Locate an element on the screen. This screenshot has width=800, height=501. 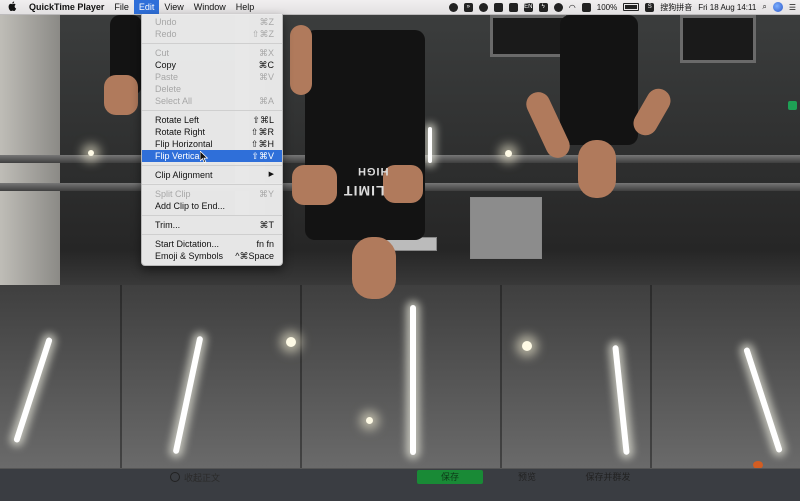
menu-item-label: Cut is located at coordinates (162, 53).